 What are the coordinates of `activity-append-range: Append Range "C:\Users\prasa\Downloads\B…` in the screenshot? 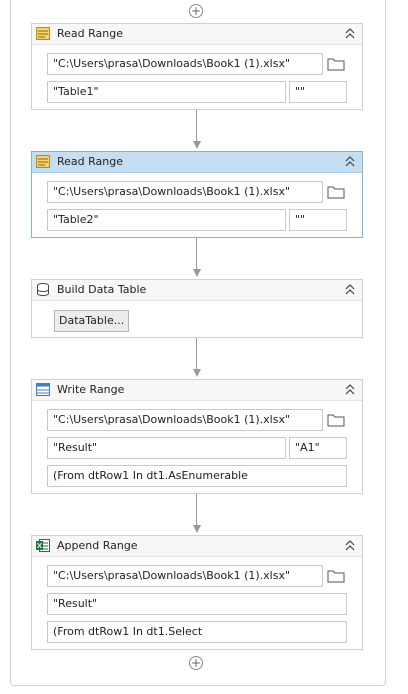 It's located at (197, 592).